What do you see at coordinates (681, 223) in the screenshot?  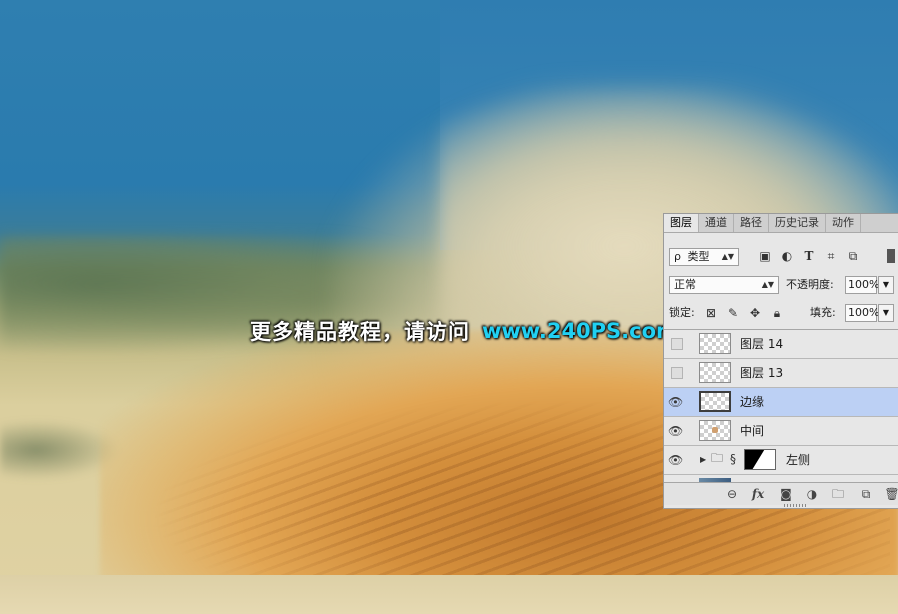 I see `tab-layers: 图层` at bounding box center [681, 223].